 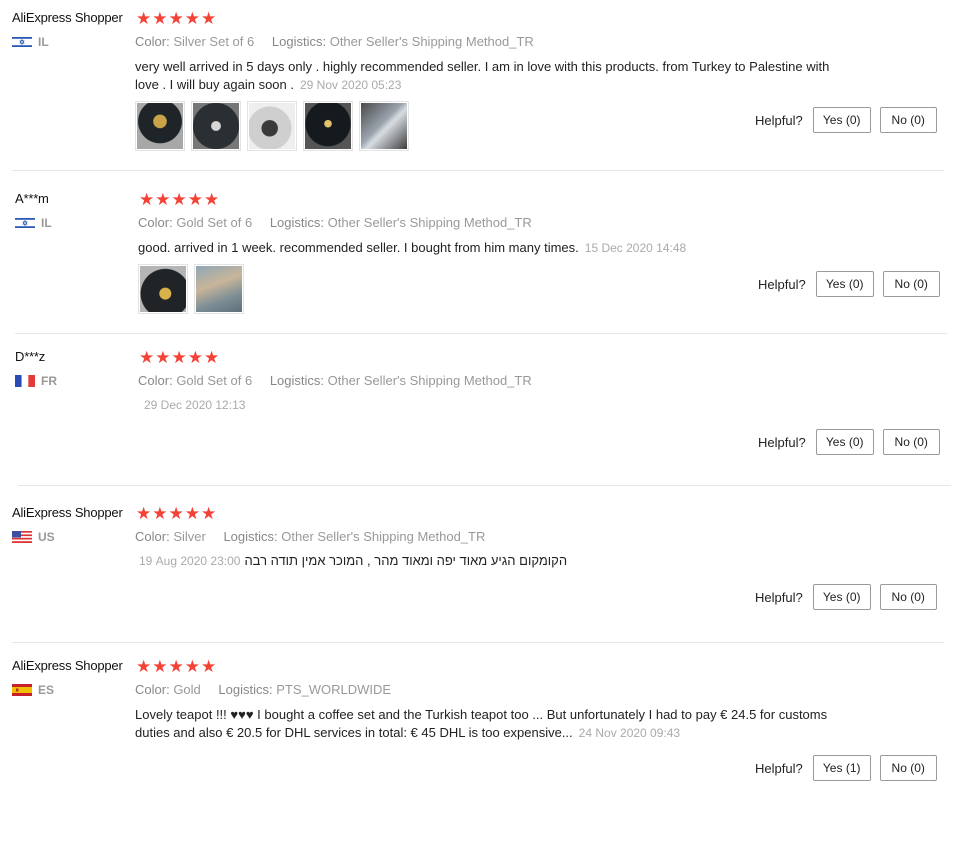 I want to click on review-date: 29 Dec 2020 12:13, so click(x=195, y=405).